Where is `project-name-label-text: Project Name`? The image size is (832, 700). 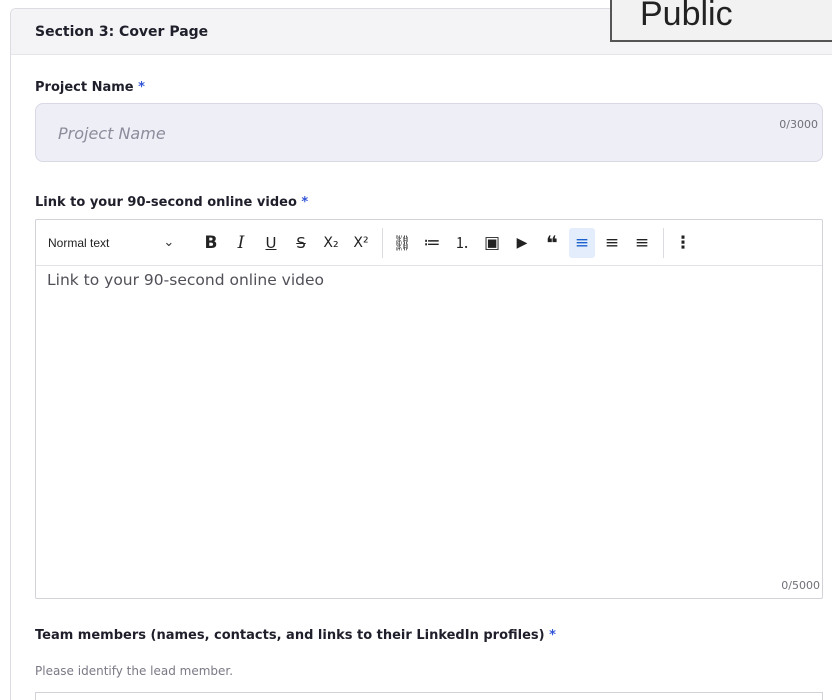
project-name-label-text: Project Name is located at coordinates (84, 87).